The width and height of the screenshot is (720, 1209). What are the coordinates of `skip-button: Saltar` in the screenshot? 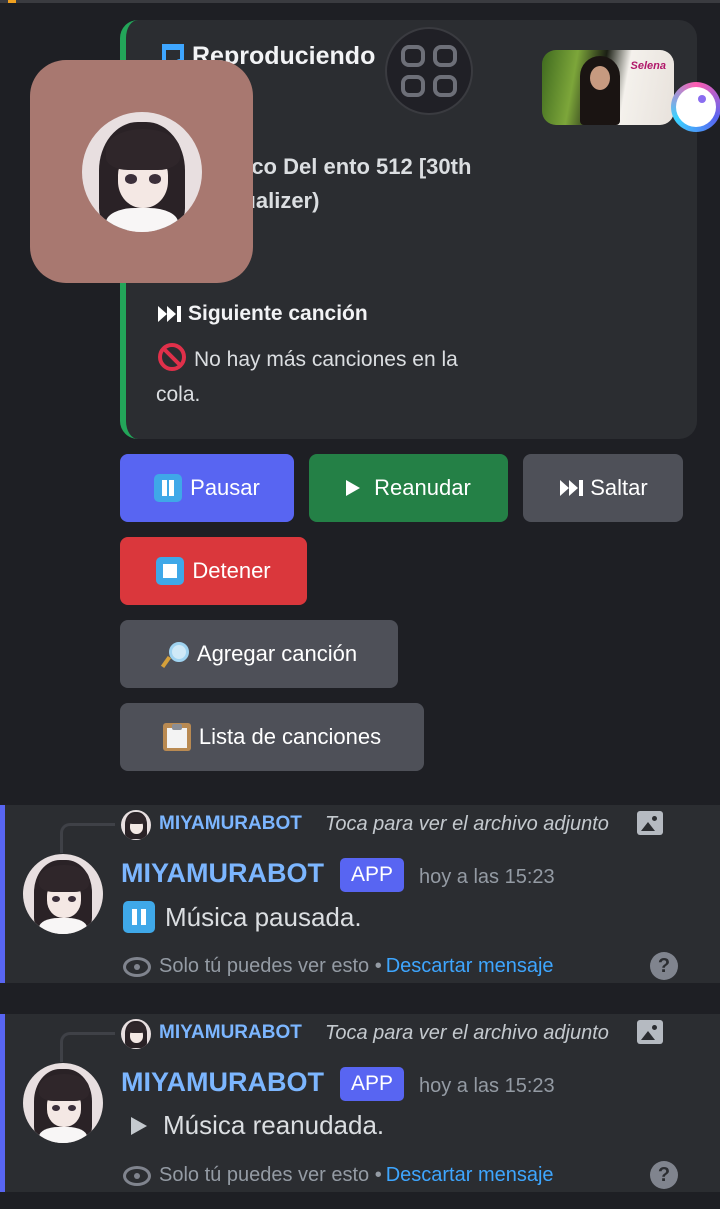 It's located at (603, 488).